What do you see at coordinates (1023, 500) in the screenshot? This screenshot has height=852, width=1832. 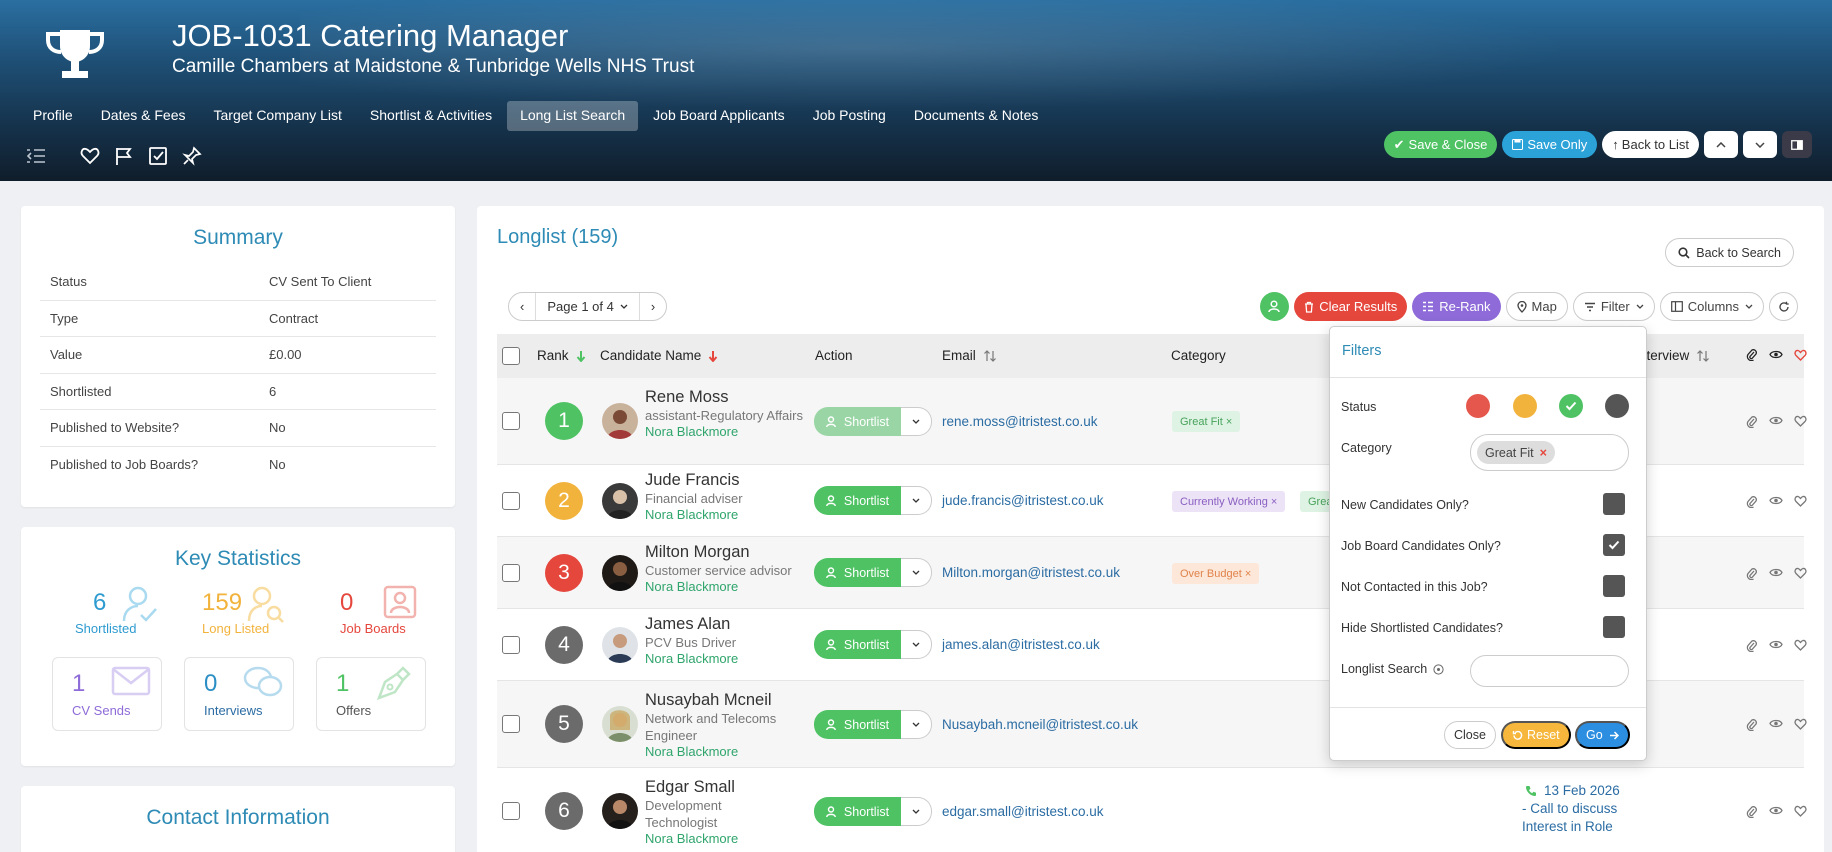 I see `candidate-email: jude.francis@itristest.co.uk` at bounding box center [1023, 500].